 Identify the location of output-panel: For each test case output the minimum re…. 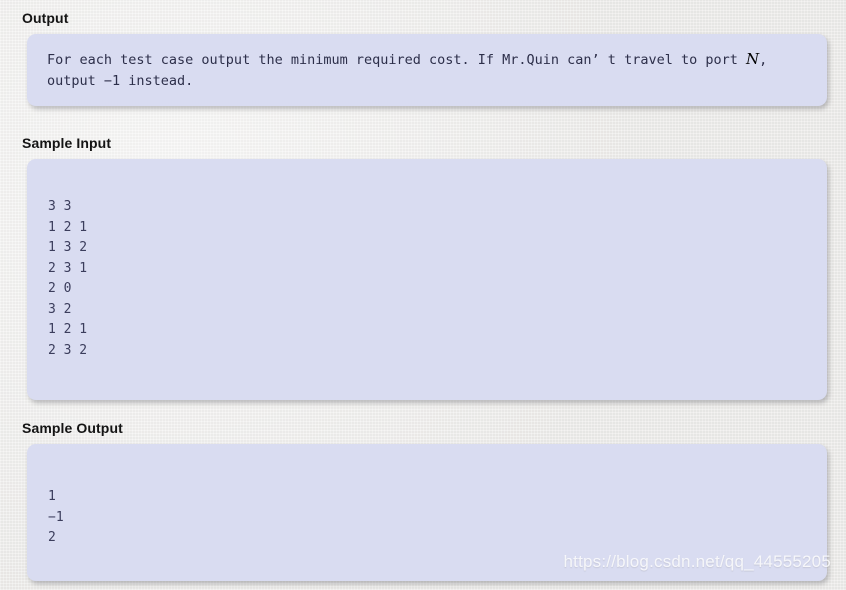
(427, 70).